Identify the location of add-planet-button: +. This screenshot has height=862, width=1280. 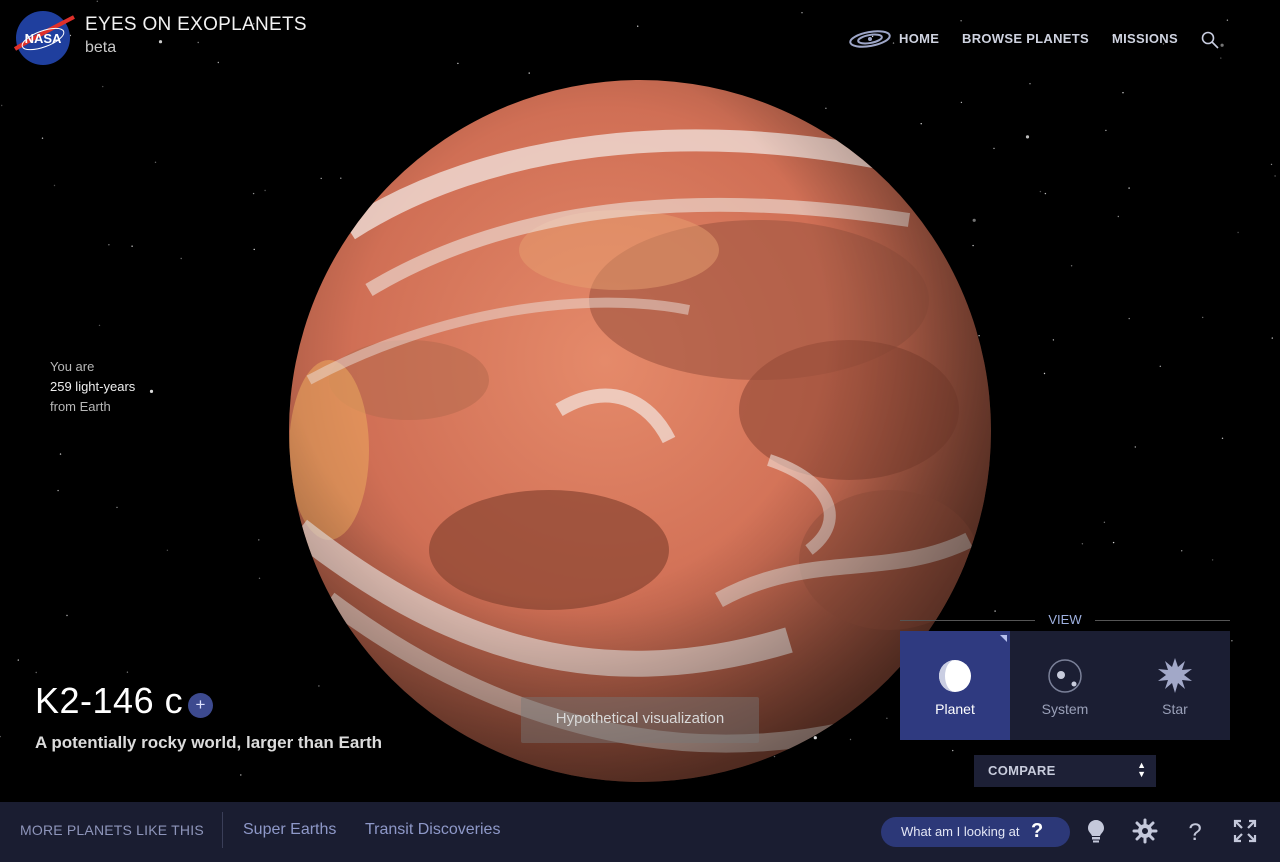
(200, 705).